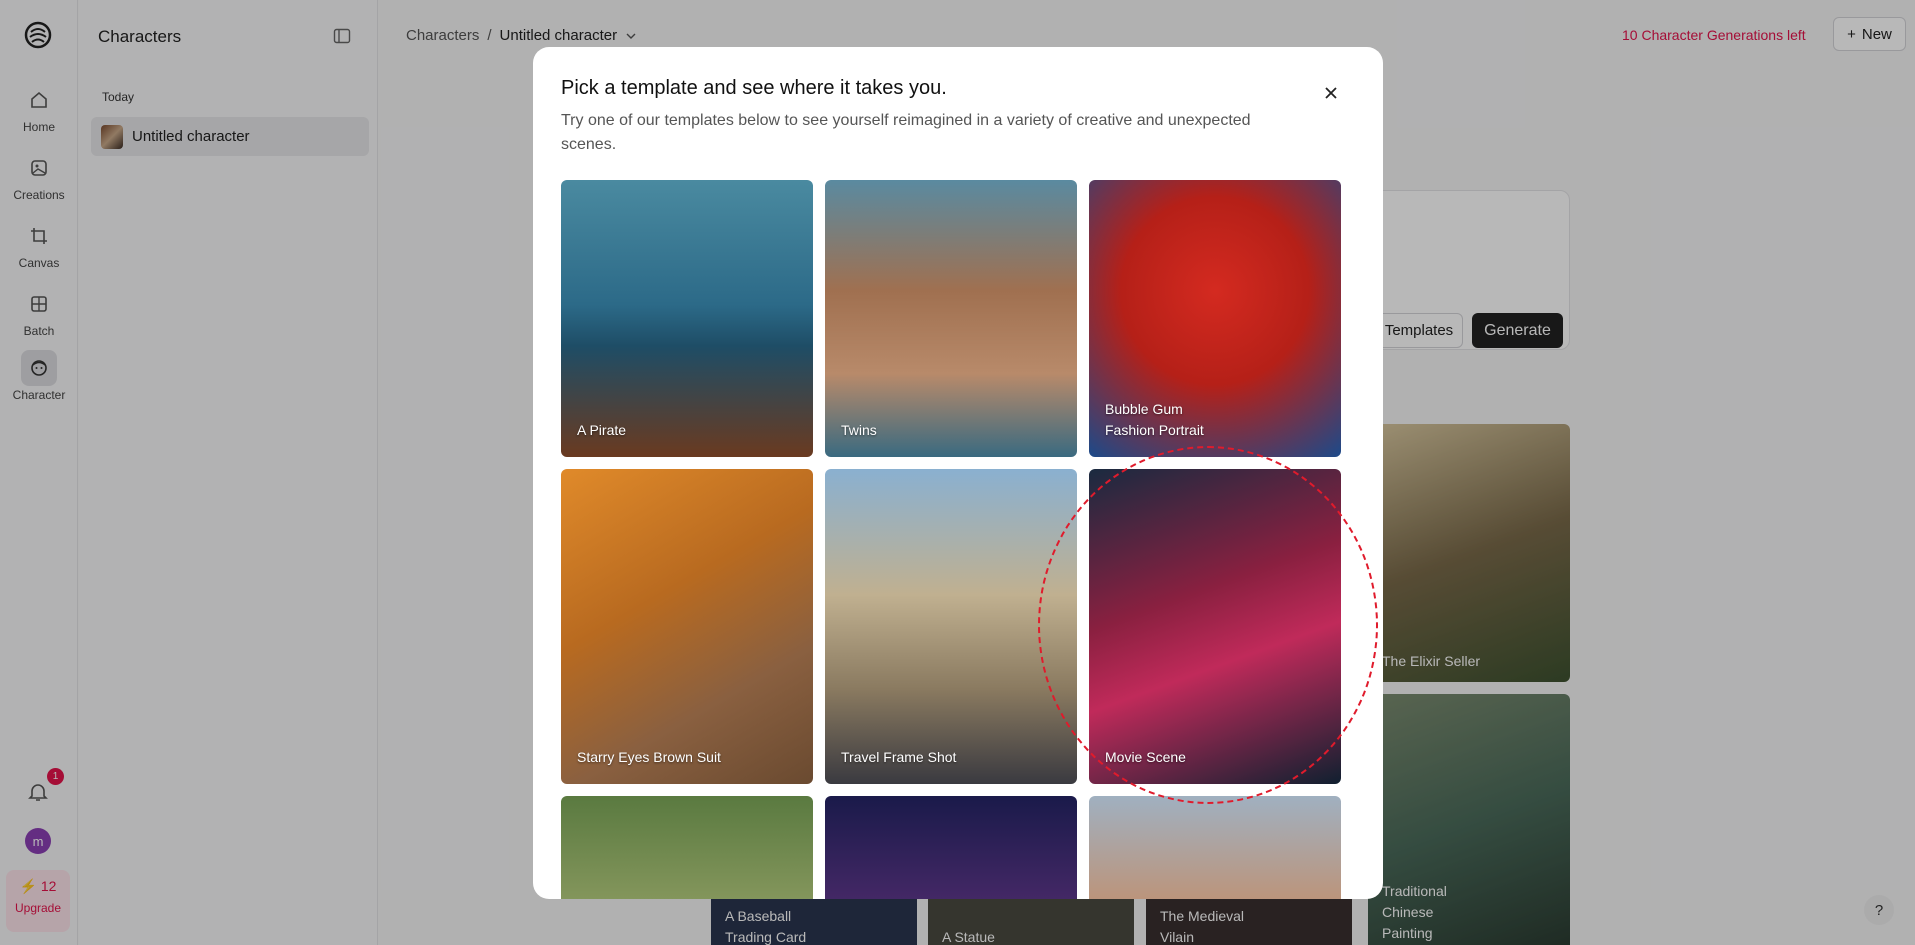 This screenshot has width=1915, height=945. I want to click on template-tile-label: Starry Eyes Brown Suit, so click(649, 757).